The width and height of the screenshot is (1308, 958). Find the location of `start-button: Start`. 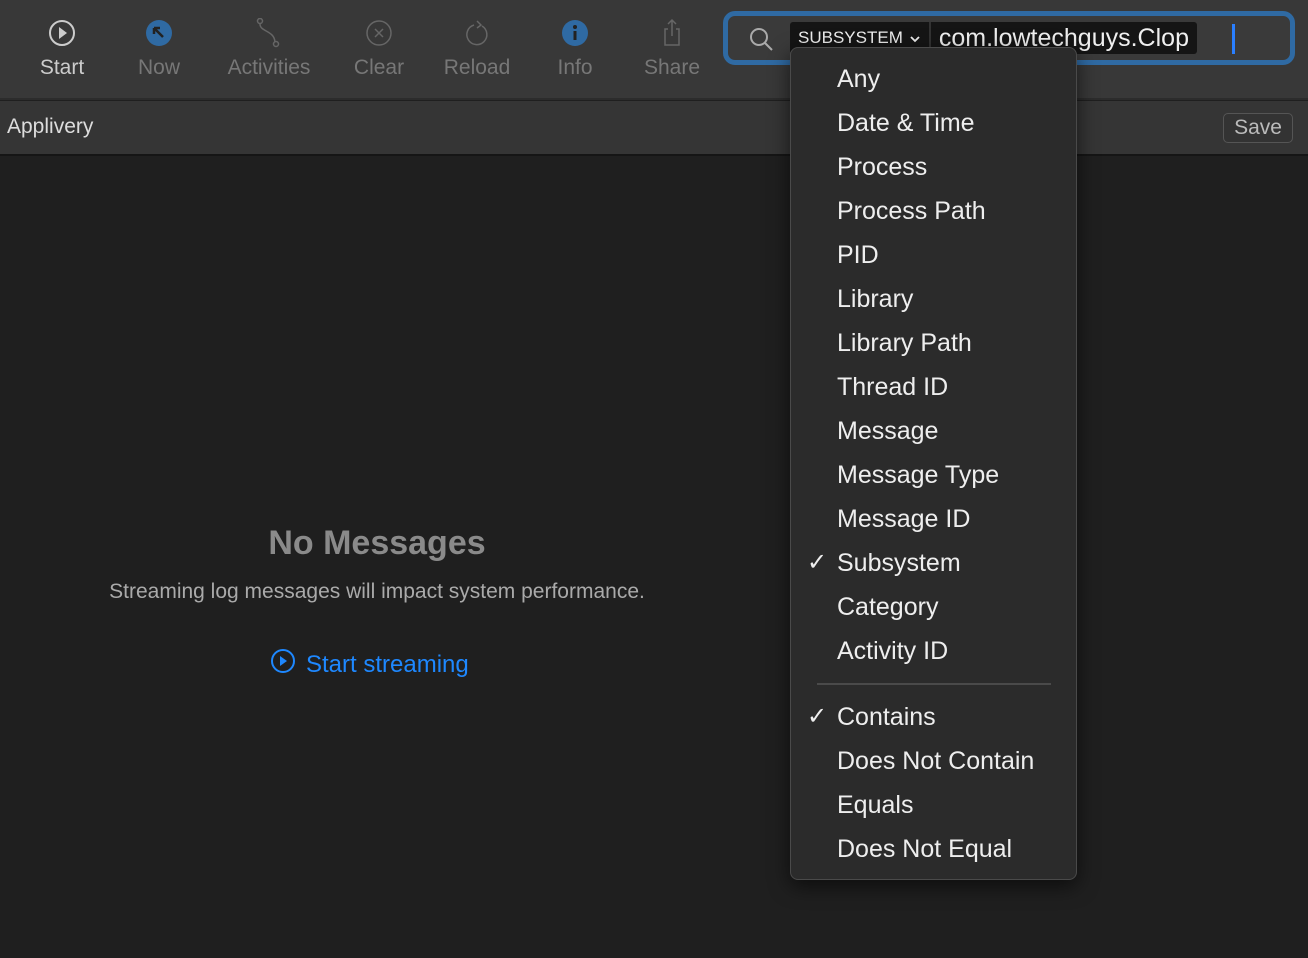

start-button: Start is located at coordinates (62, 49).